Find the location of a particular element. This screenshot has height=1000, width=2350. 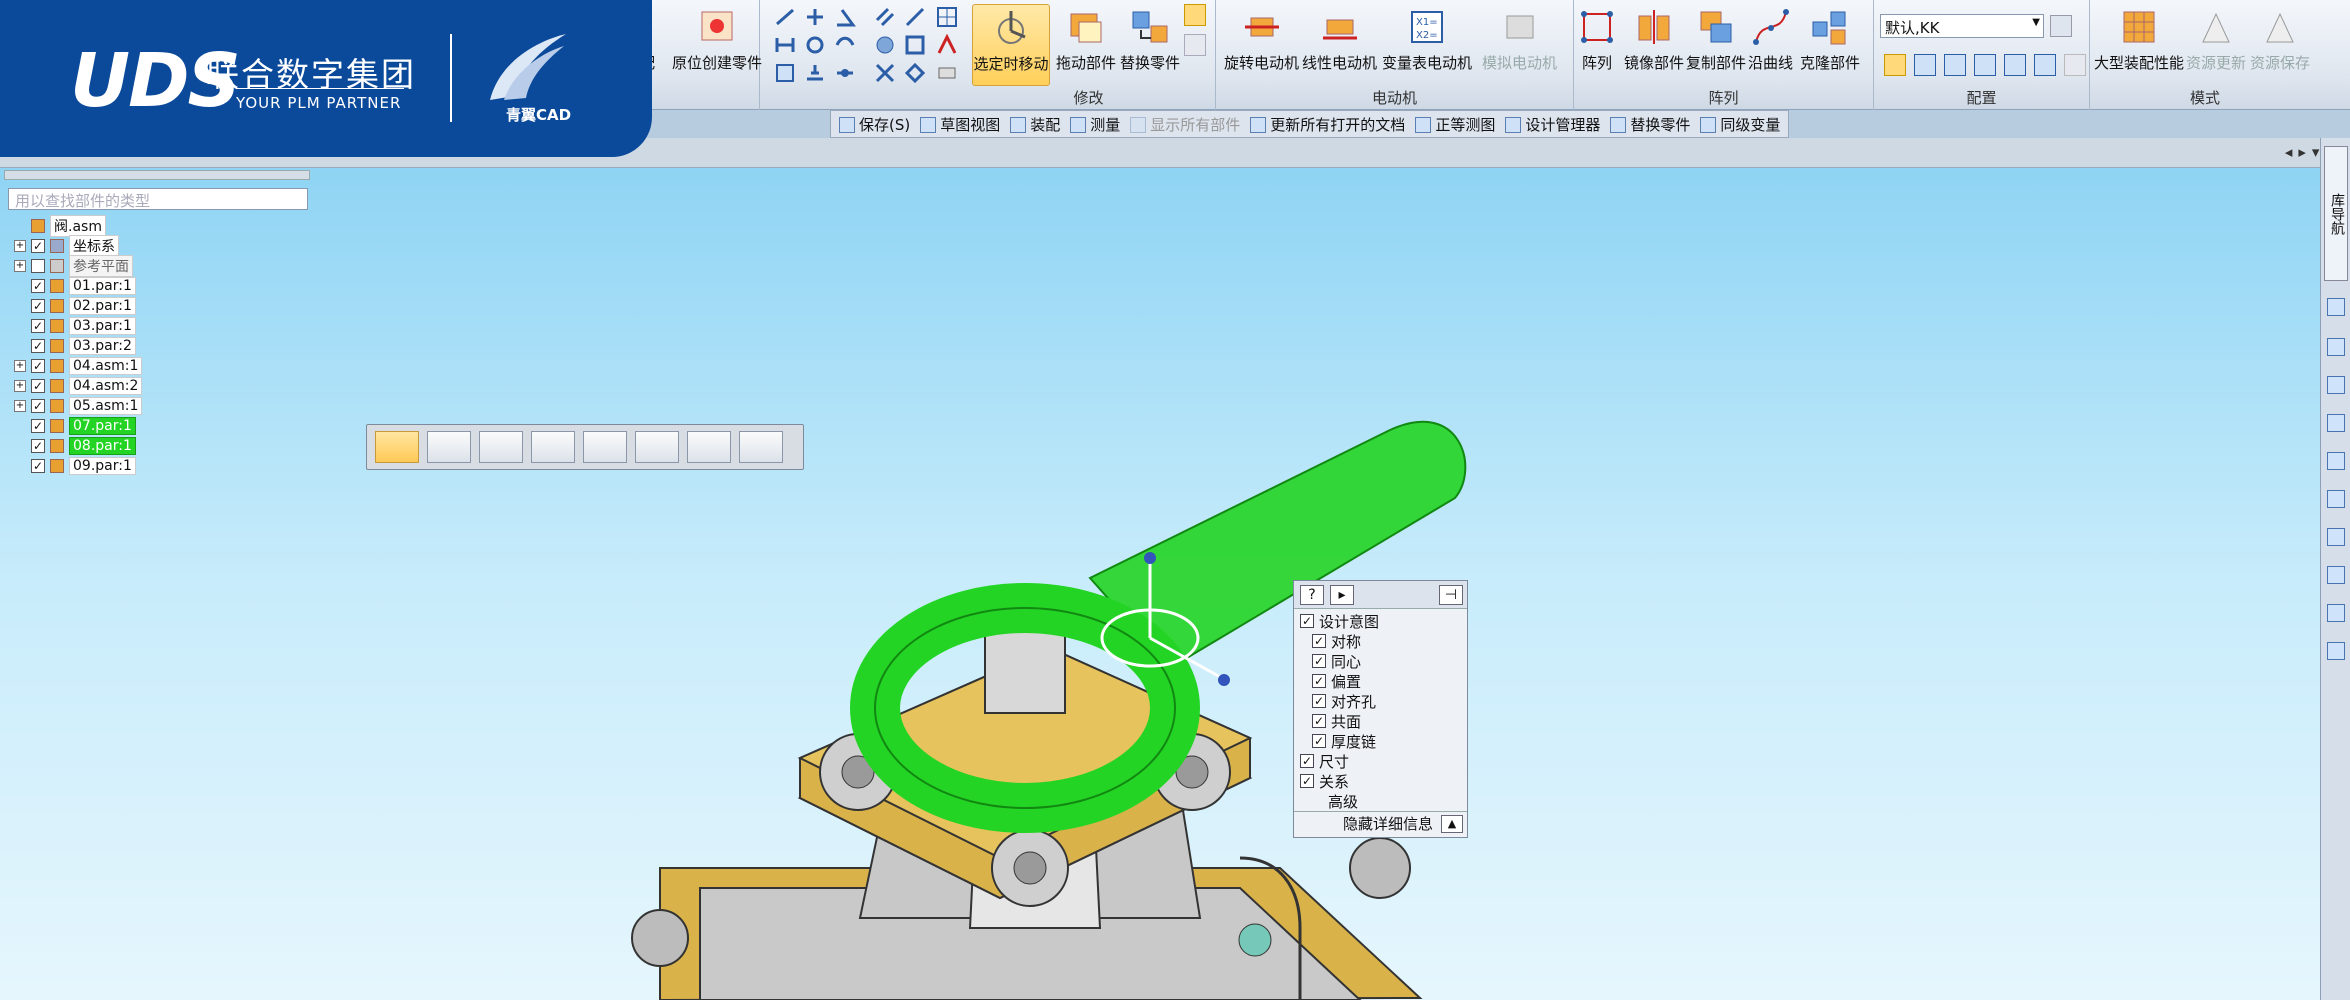

mirror-component-button: 镜像部件 is located at coordinates (1654, 45).